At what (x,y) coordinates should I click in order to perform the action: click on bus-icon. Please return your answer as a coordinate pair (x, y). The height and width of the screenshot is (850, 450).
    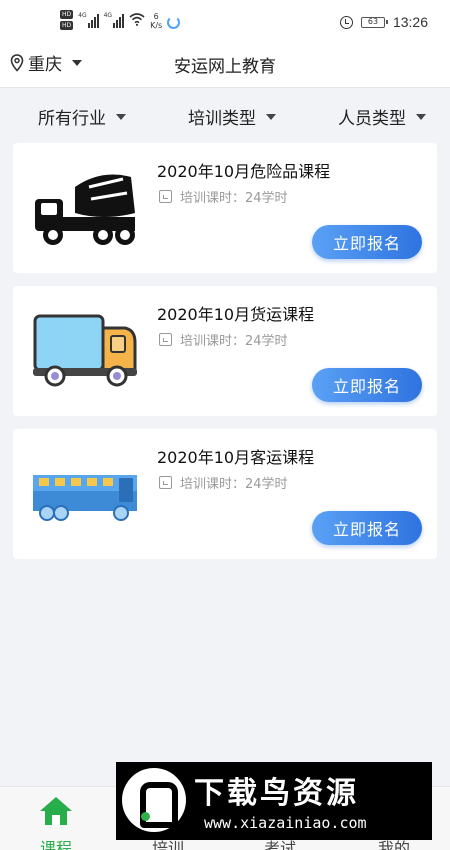
    Looking at the image, I should click on (85, 498).